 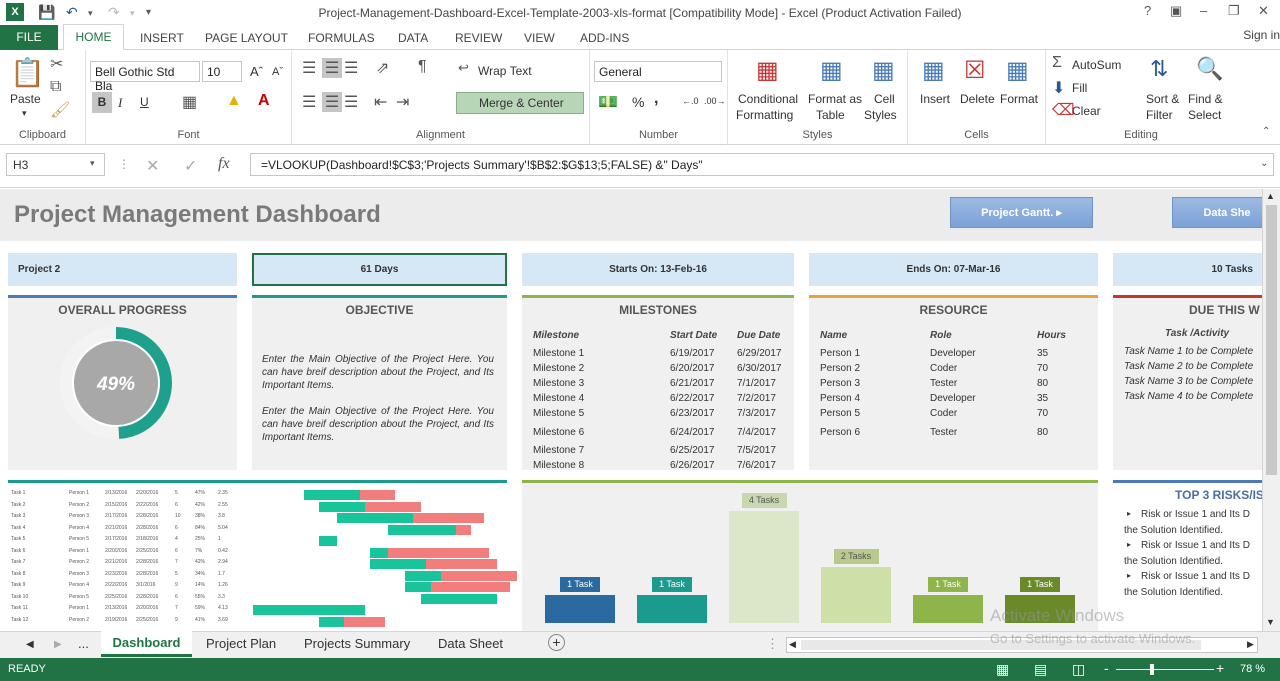 What do you see at coordinates (764, 115) in the screenshot?
I see `conditional-formatting-label-2: Formatting` at bounding box center [764, 115].